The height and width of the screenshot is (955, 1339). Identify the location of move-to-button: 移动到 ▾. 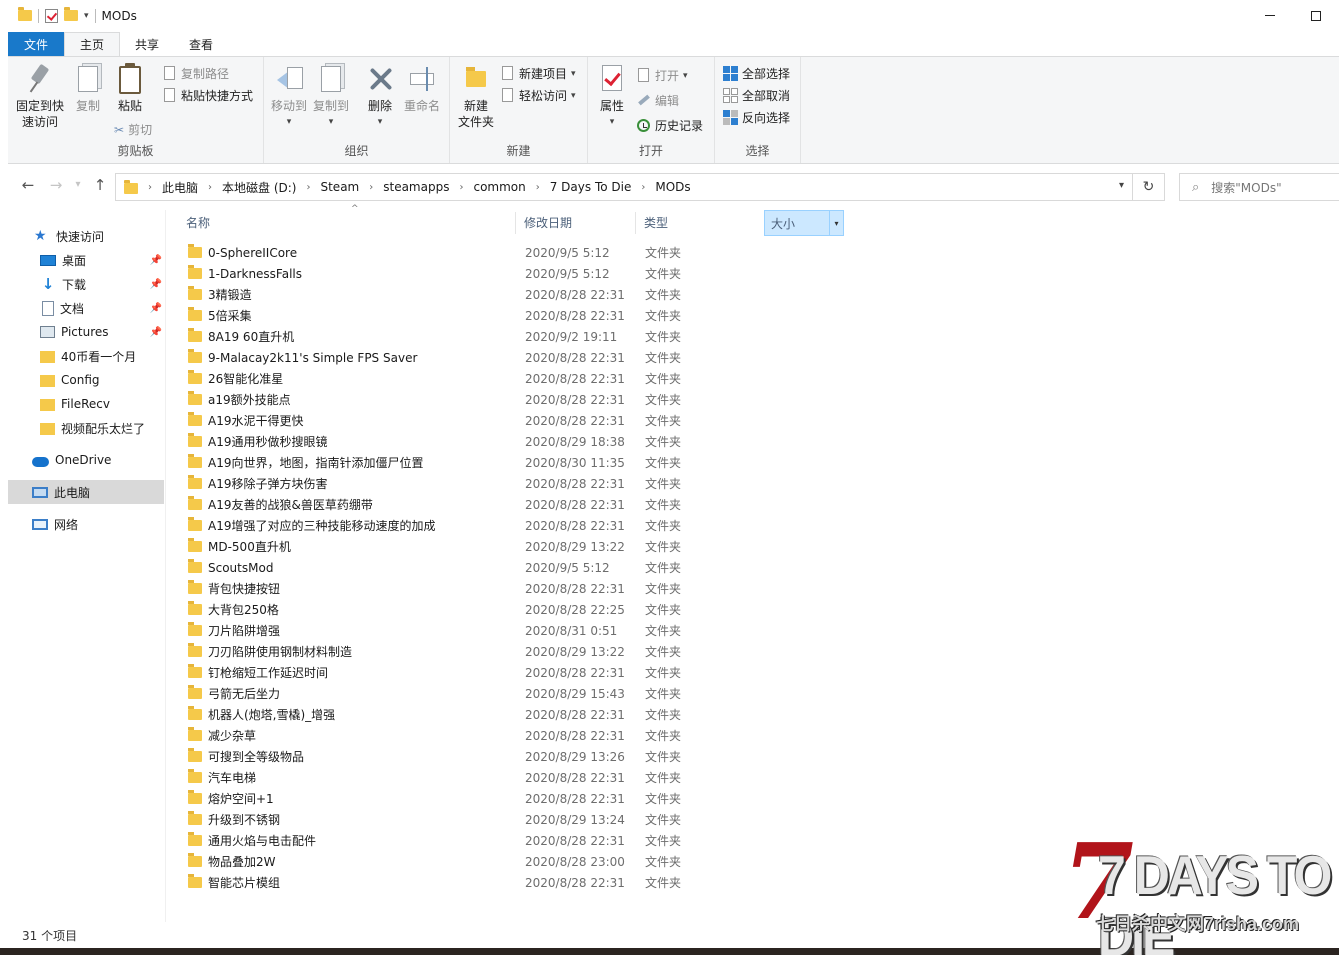
(289, 96).